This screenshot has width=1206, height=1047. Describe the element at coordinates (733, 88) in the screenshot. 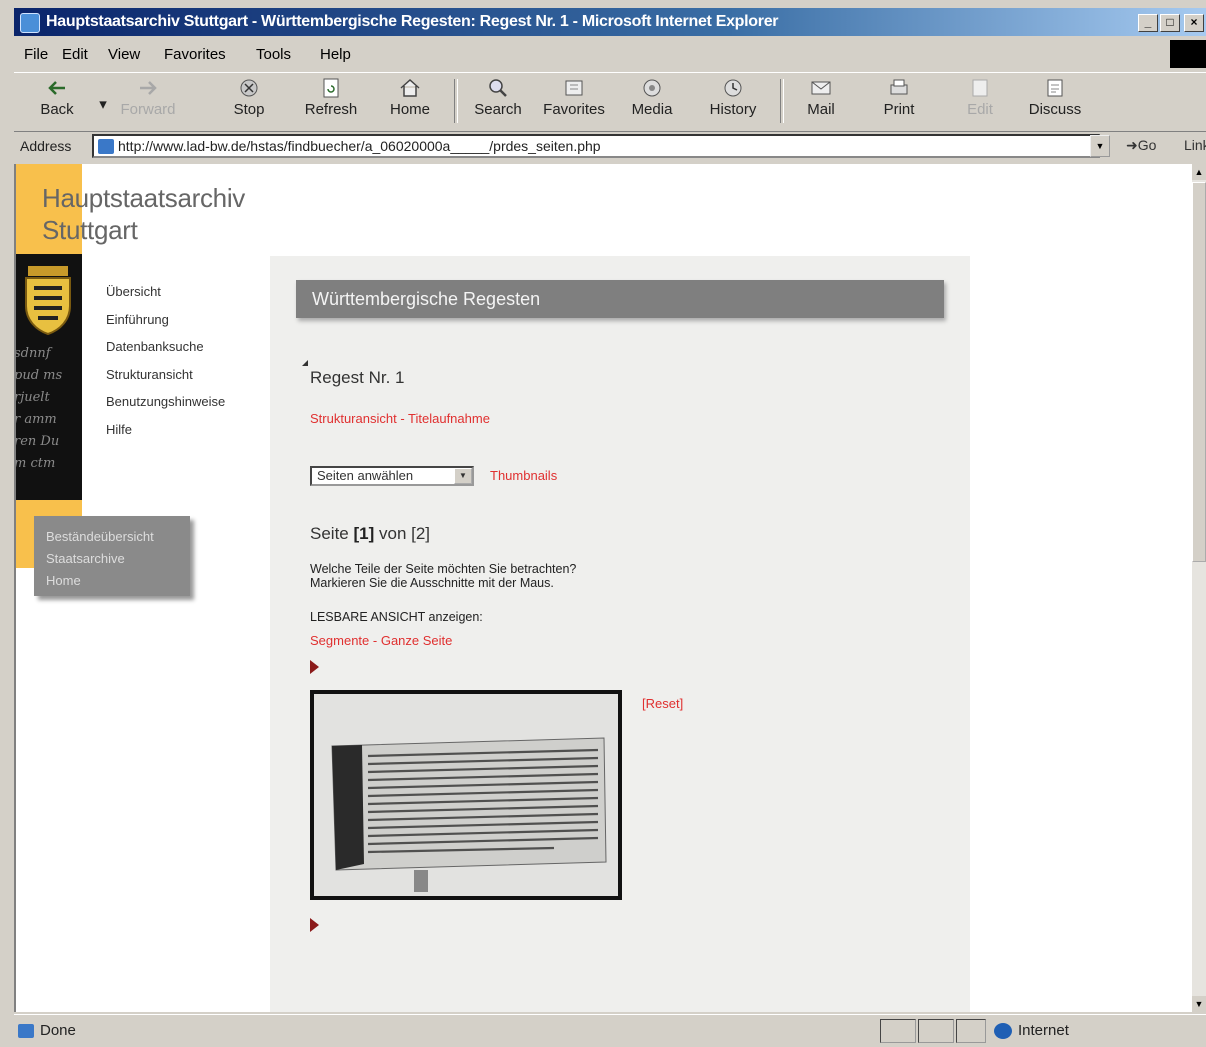

I see `history-icon` at that location.